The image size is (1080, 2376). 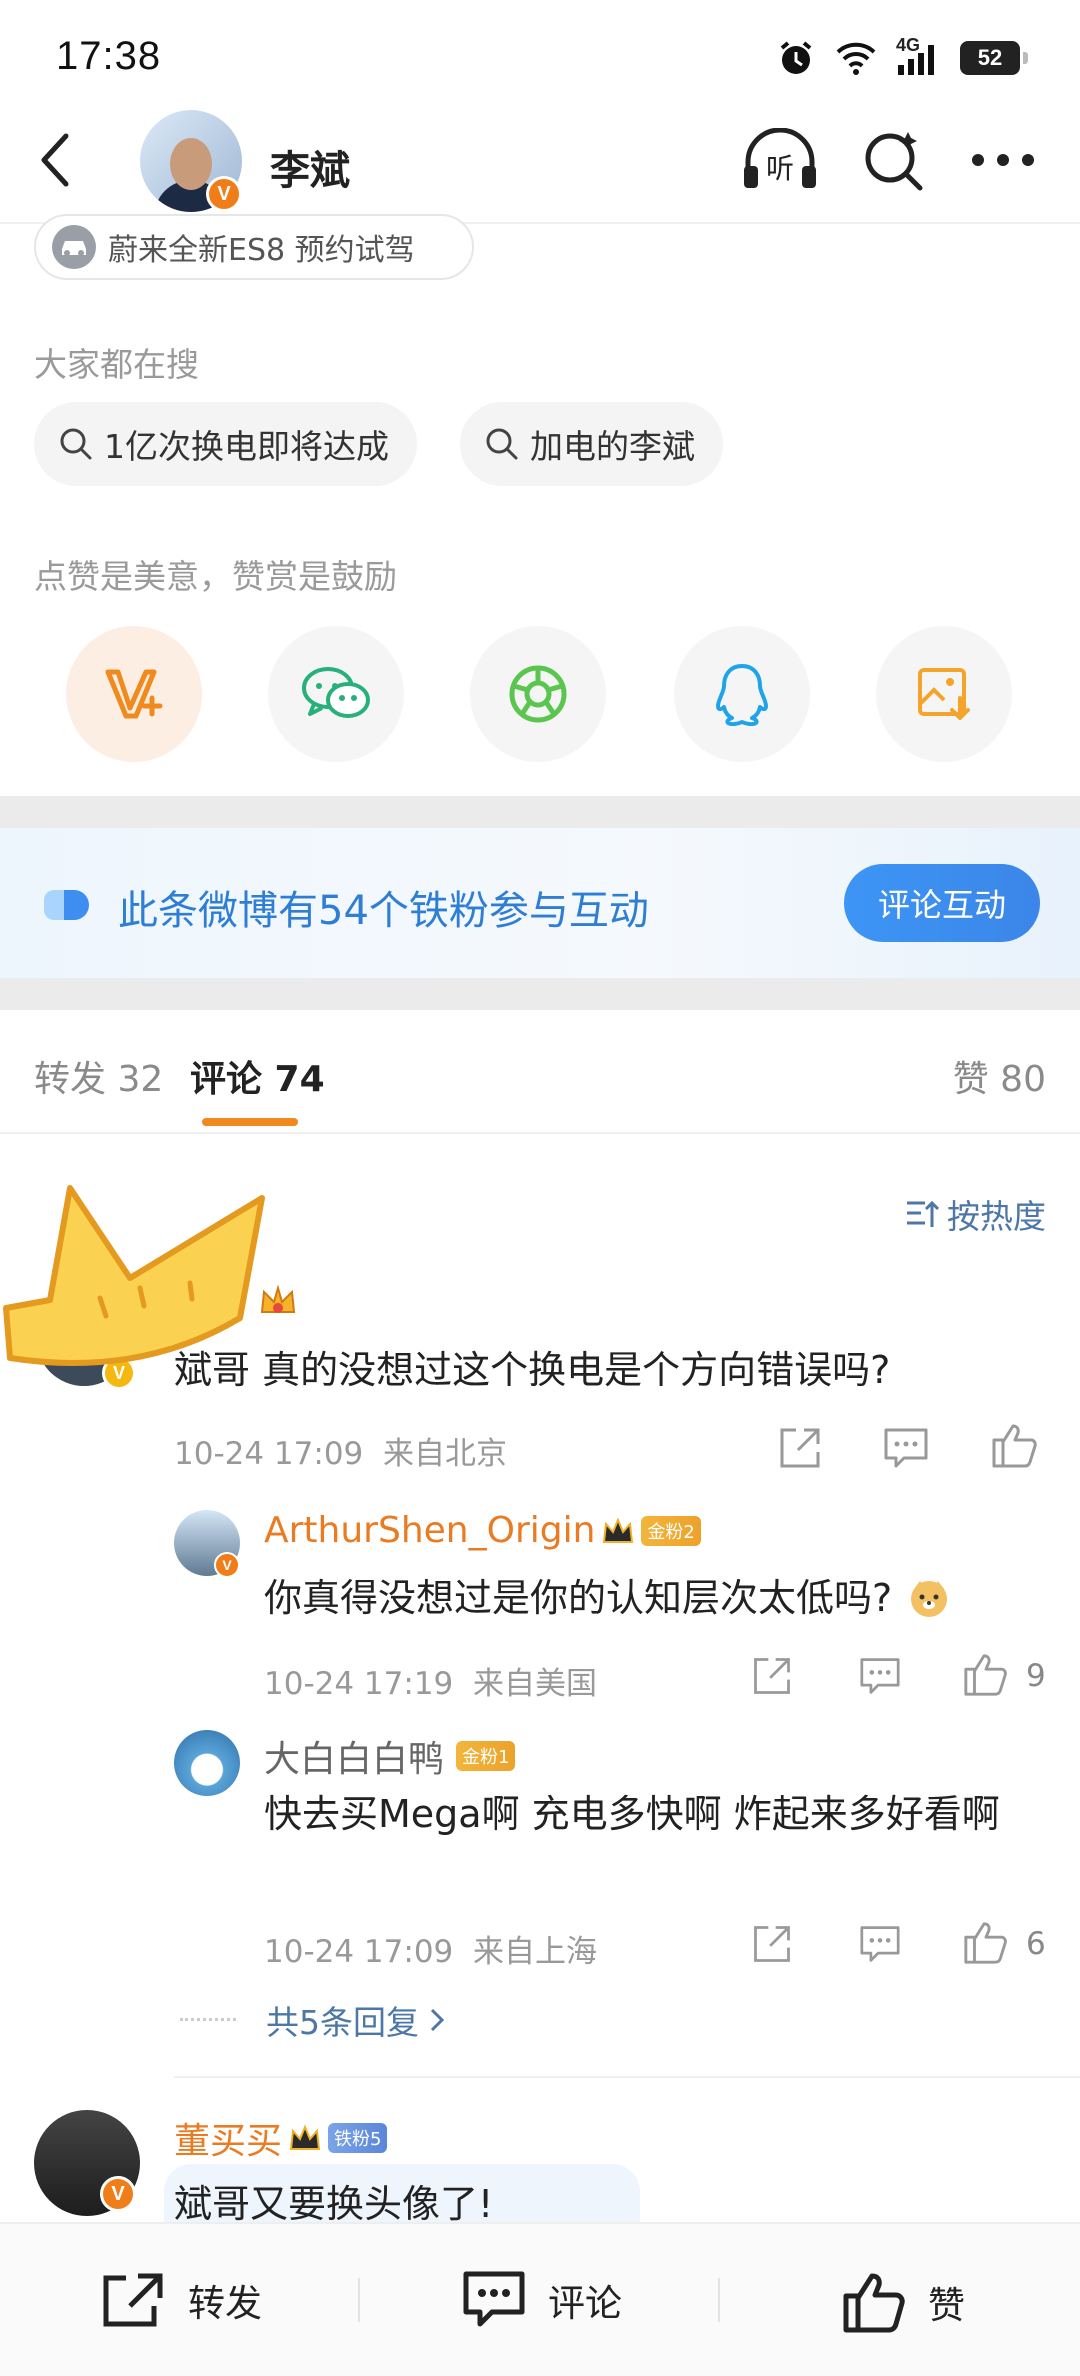 I want to click on doge-emoji-icon, so click(x=929, y=1599).